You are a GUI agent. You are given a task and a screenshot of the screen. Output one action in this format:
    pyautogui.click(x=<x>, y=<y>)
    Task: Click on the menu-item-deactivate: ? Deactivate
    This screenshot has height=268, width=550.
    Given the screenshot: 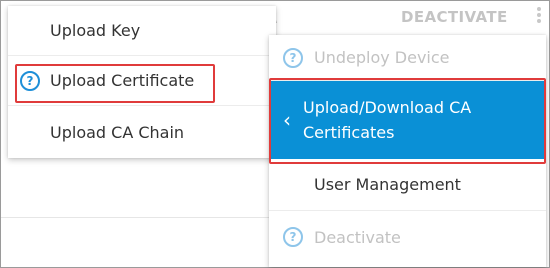 What is the action you would take?
    pyautogui.click(x=407, y=237)
    